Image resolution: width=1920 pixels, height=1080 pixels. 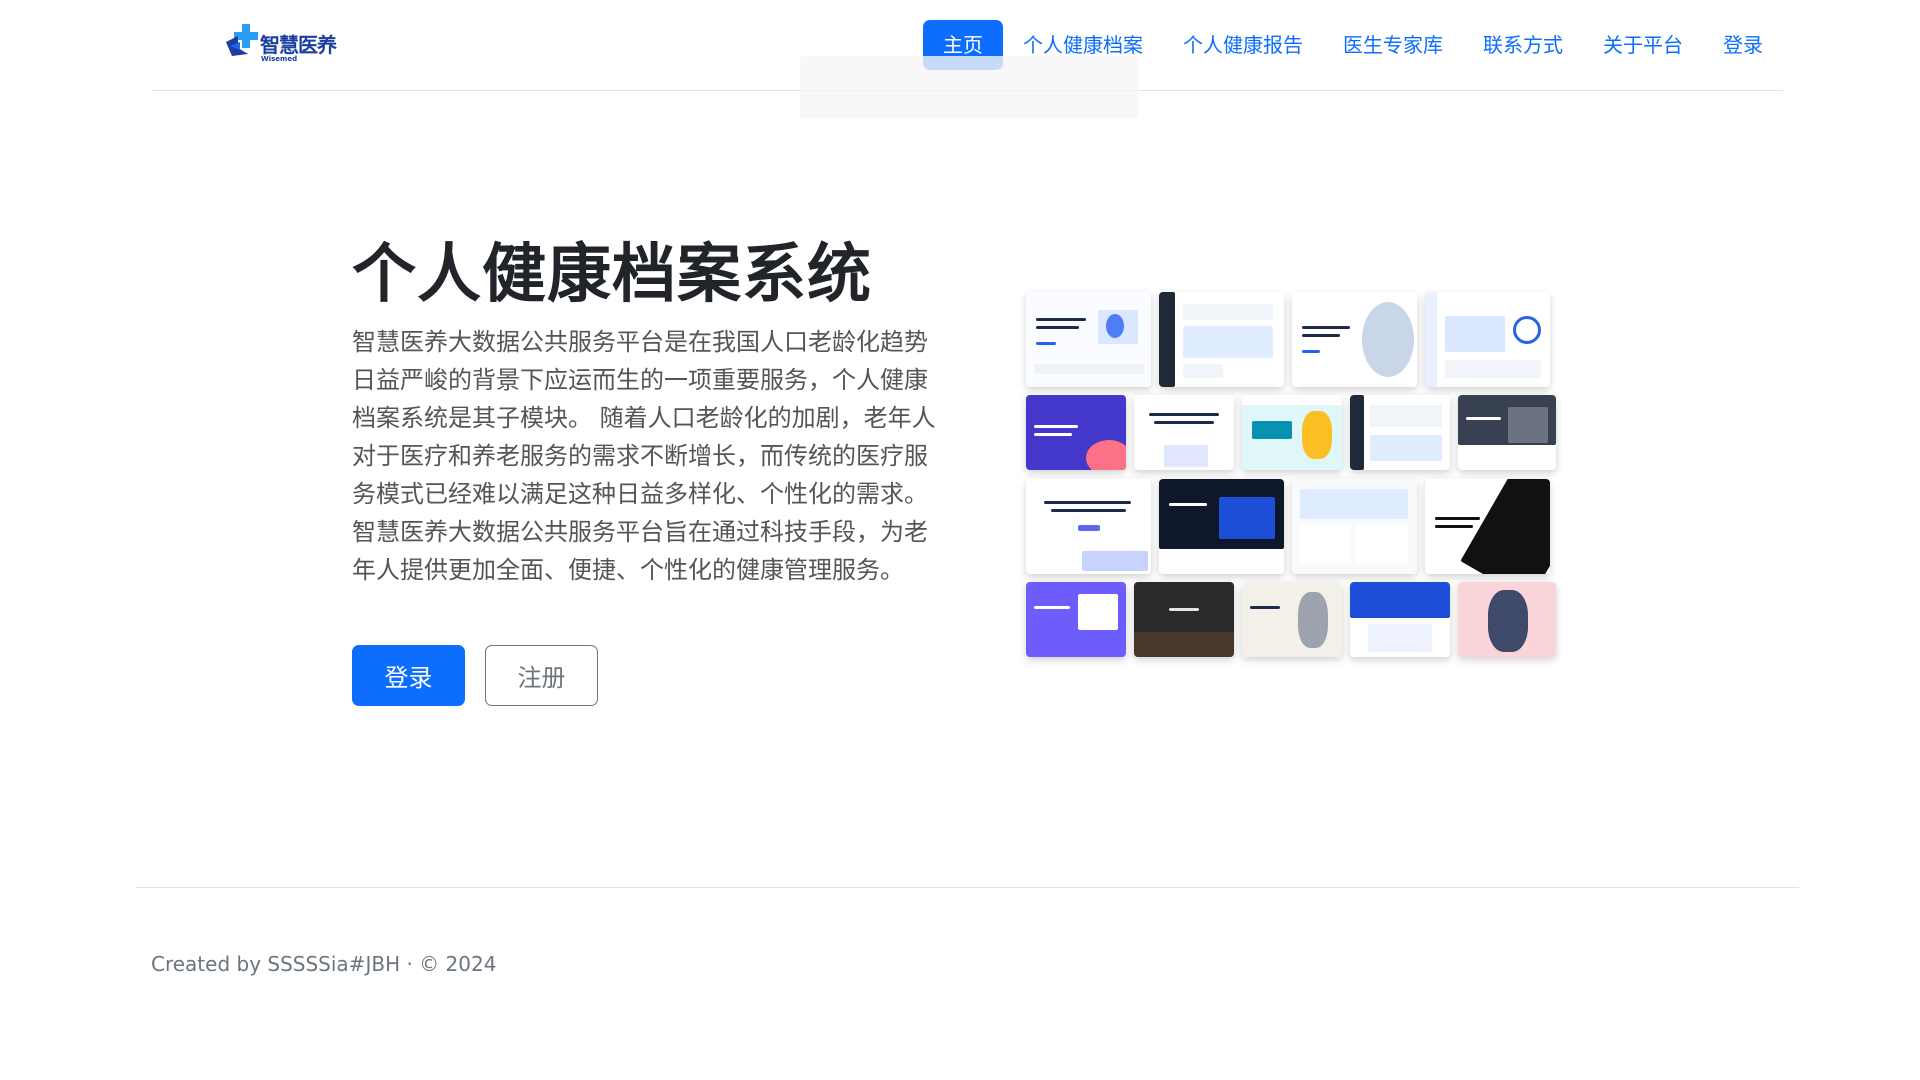 What do you see at coordinates (324, 964) in the screenshot?
I see `footer-credit: Created by SSSSSia#JBH · © 2024` at bounding box center [324, 964].